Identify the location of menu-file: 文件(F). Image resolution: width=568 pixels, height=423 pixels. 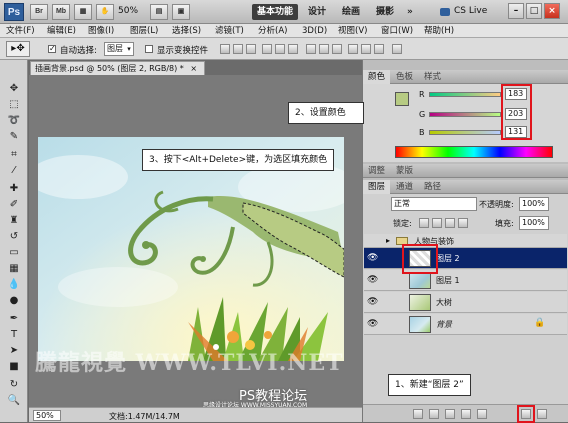
(20, 31).